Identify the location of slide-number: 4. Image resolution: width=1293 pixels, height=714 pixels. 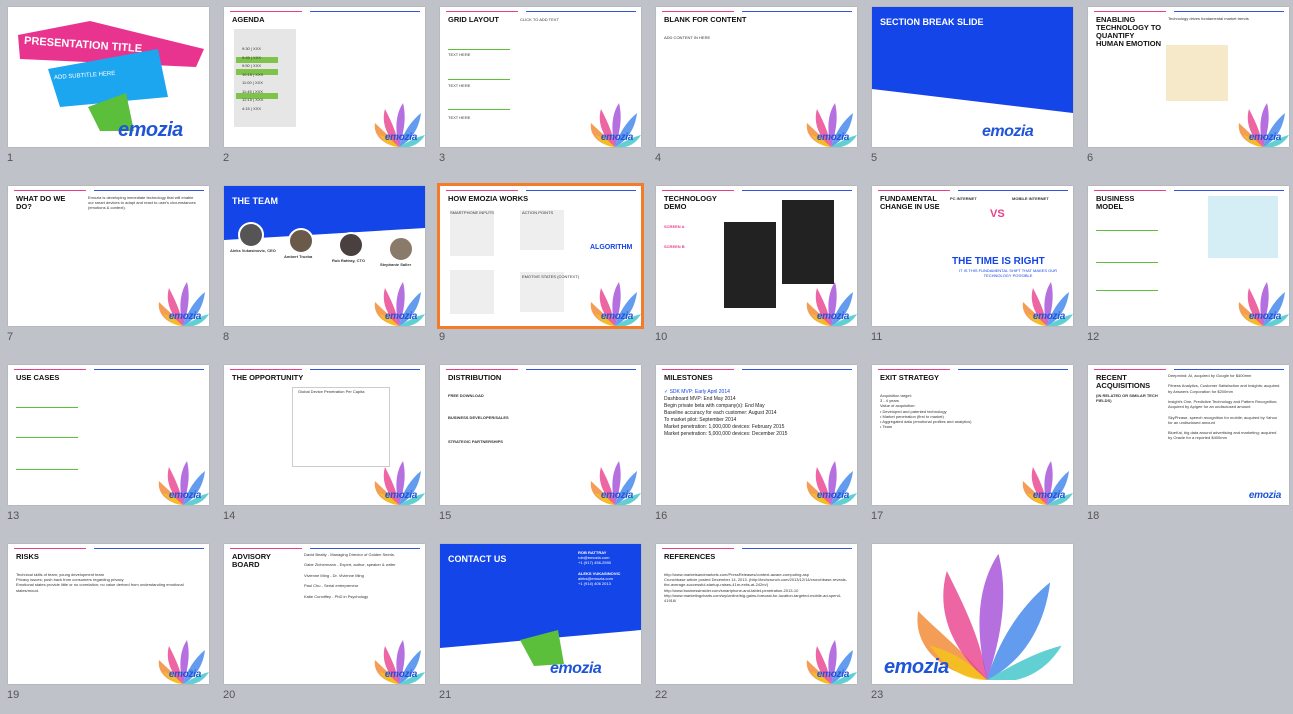
(658, 158).